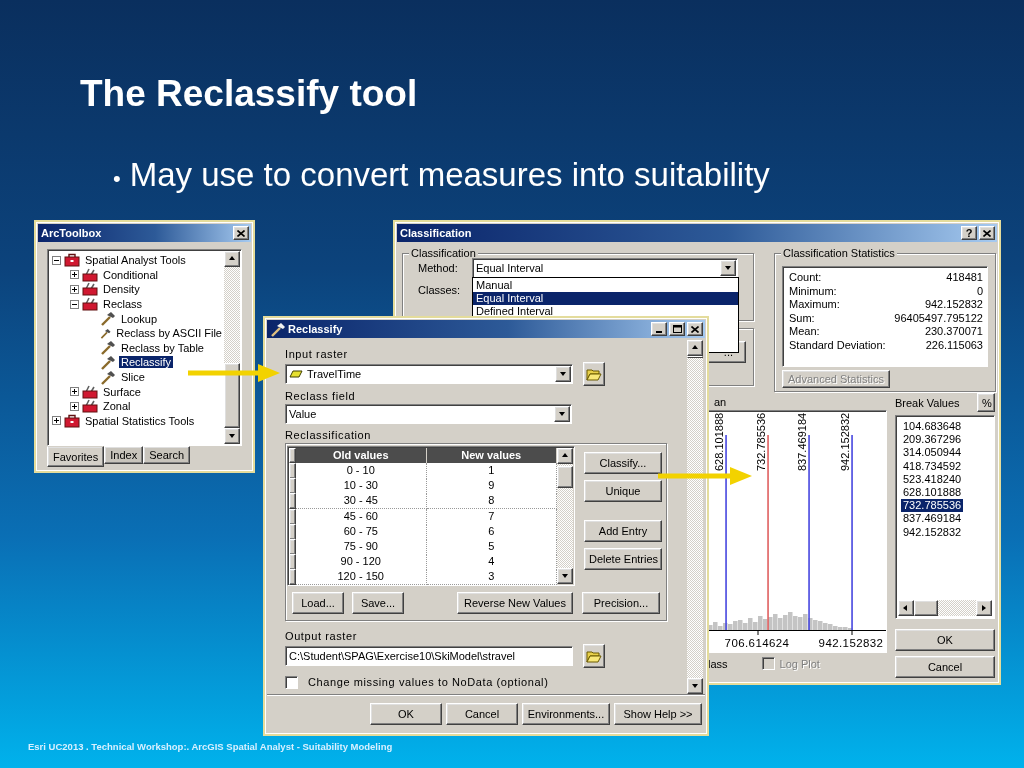  I want to click on dialog-button: Show Help >>, so click(658, 713).